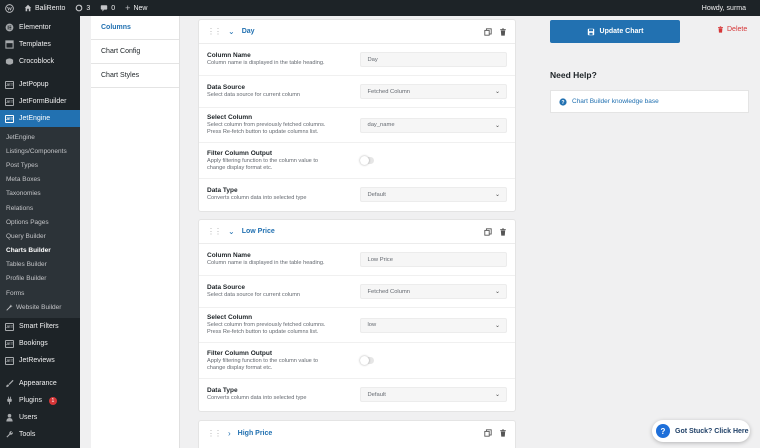 This screenshot has height=448, width=760. What do you see at coordinates (40, 434) in the screenshot?
I see `sidebar-item-tools: Tools` at bounding box center [40, 434].